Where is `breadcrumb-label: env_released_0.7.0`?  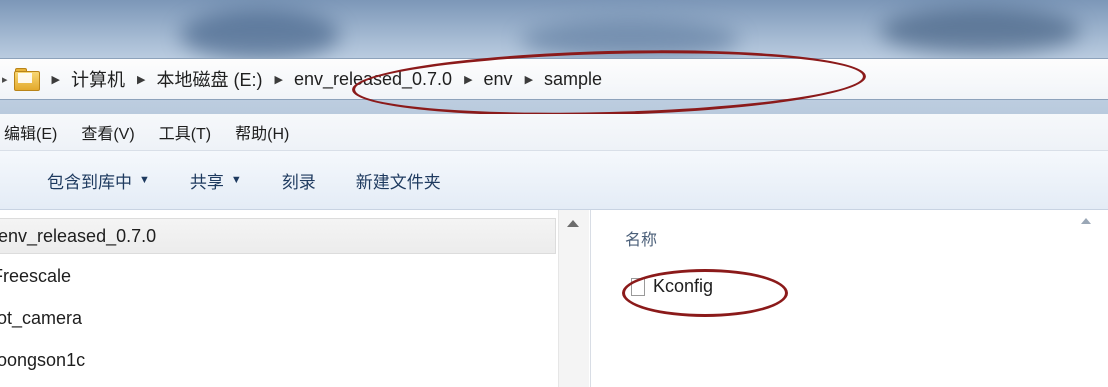
breadcrumb-label: env_released_0.7.0 is located at coordinates (373, 79).